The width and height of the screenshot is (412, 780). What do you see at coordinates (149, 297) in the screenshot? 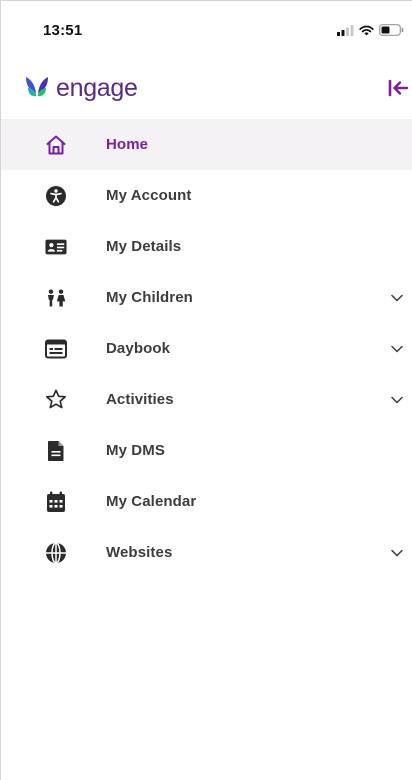
I see `nav-label-my-children: My Children` at bounding box center [149, 297].